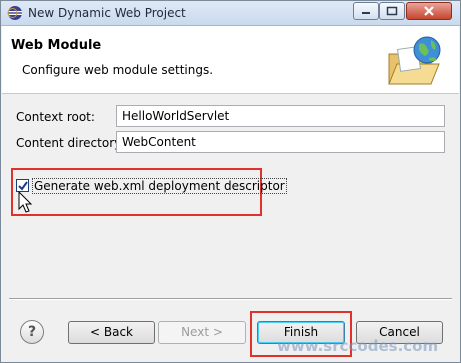 The width and height of the screenshot is (461, 363). Describe the element at coordinates (70, 143) in the screenshot. I see `content-directory-label: Content directory:` at that location.